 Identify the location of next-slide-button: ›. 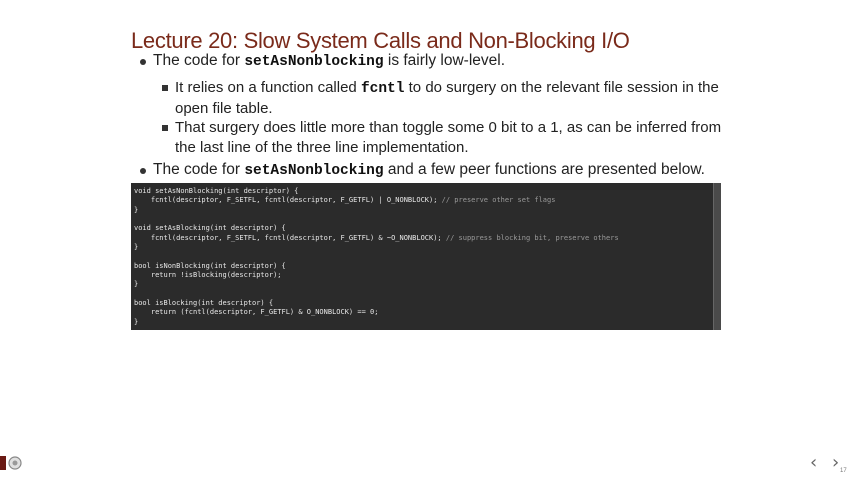
(835, 462).